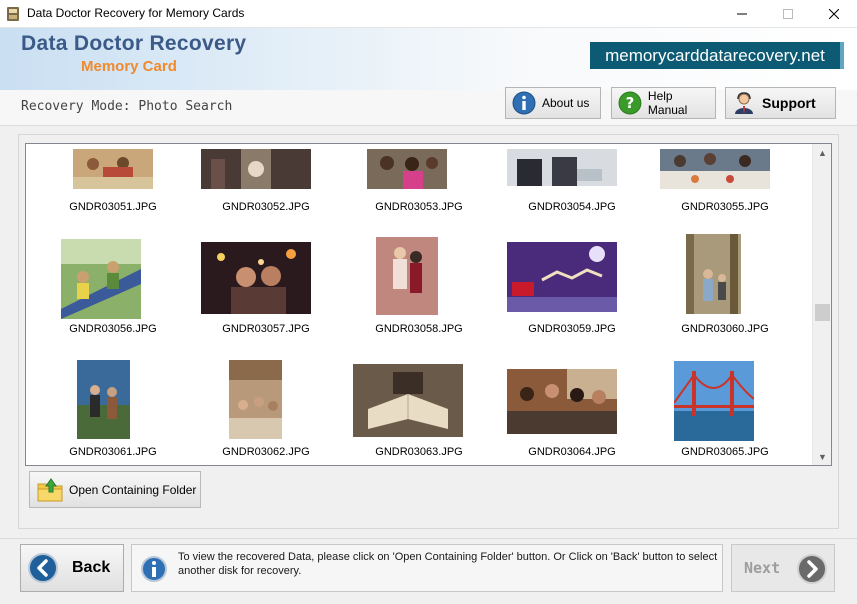 The width and height of the screenshot is (857, 604). What do you see at coordinates (91, 567) in the screenshot?
I see `back-label: Back` at bounding box center [91, 567].